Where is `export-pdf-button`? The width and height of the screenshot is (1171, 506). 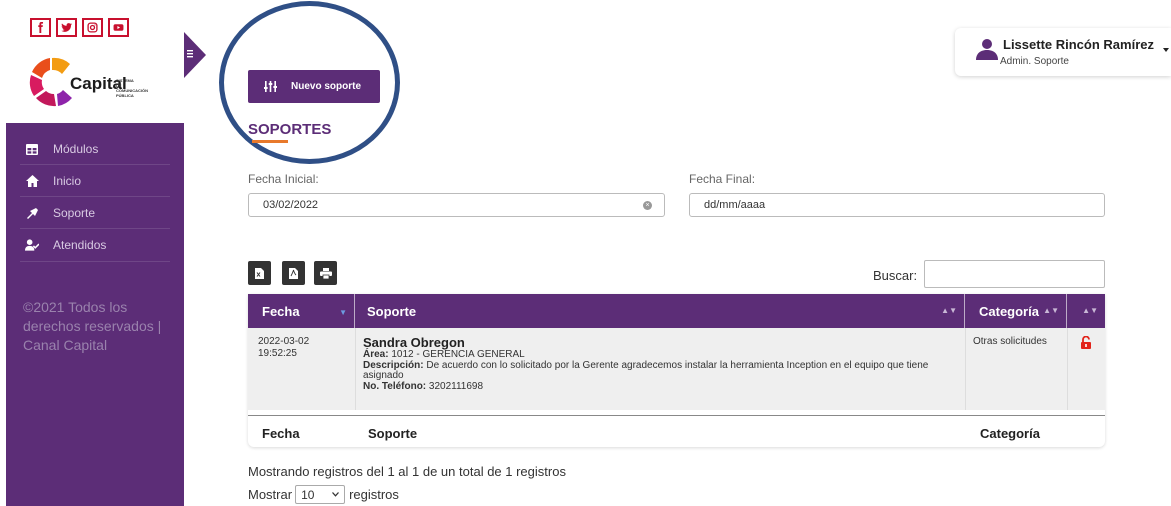
export-pdf-button is located at coordinates (293, 273).